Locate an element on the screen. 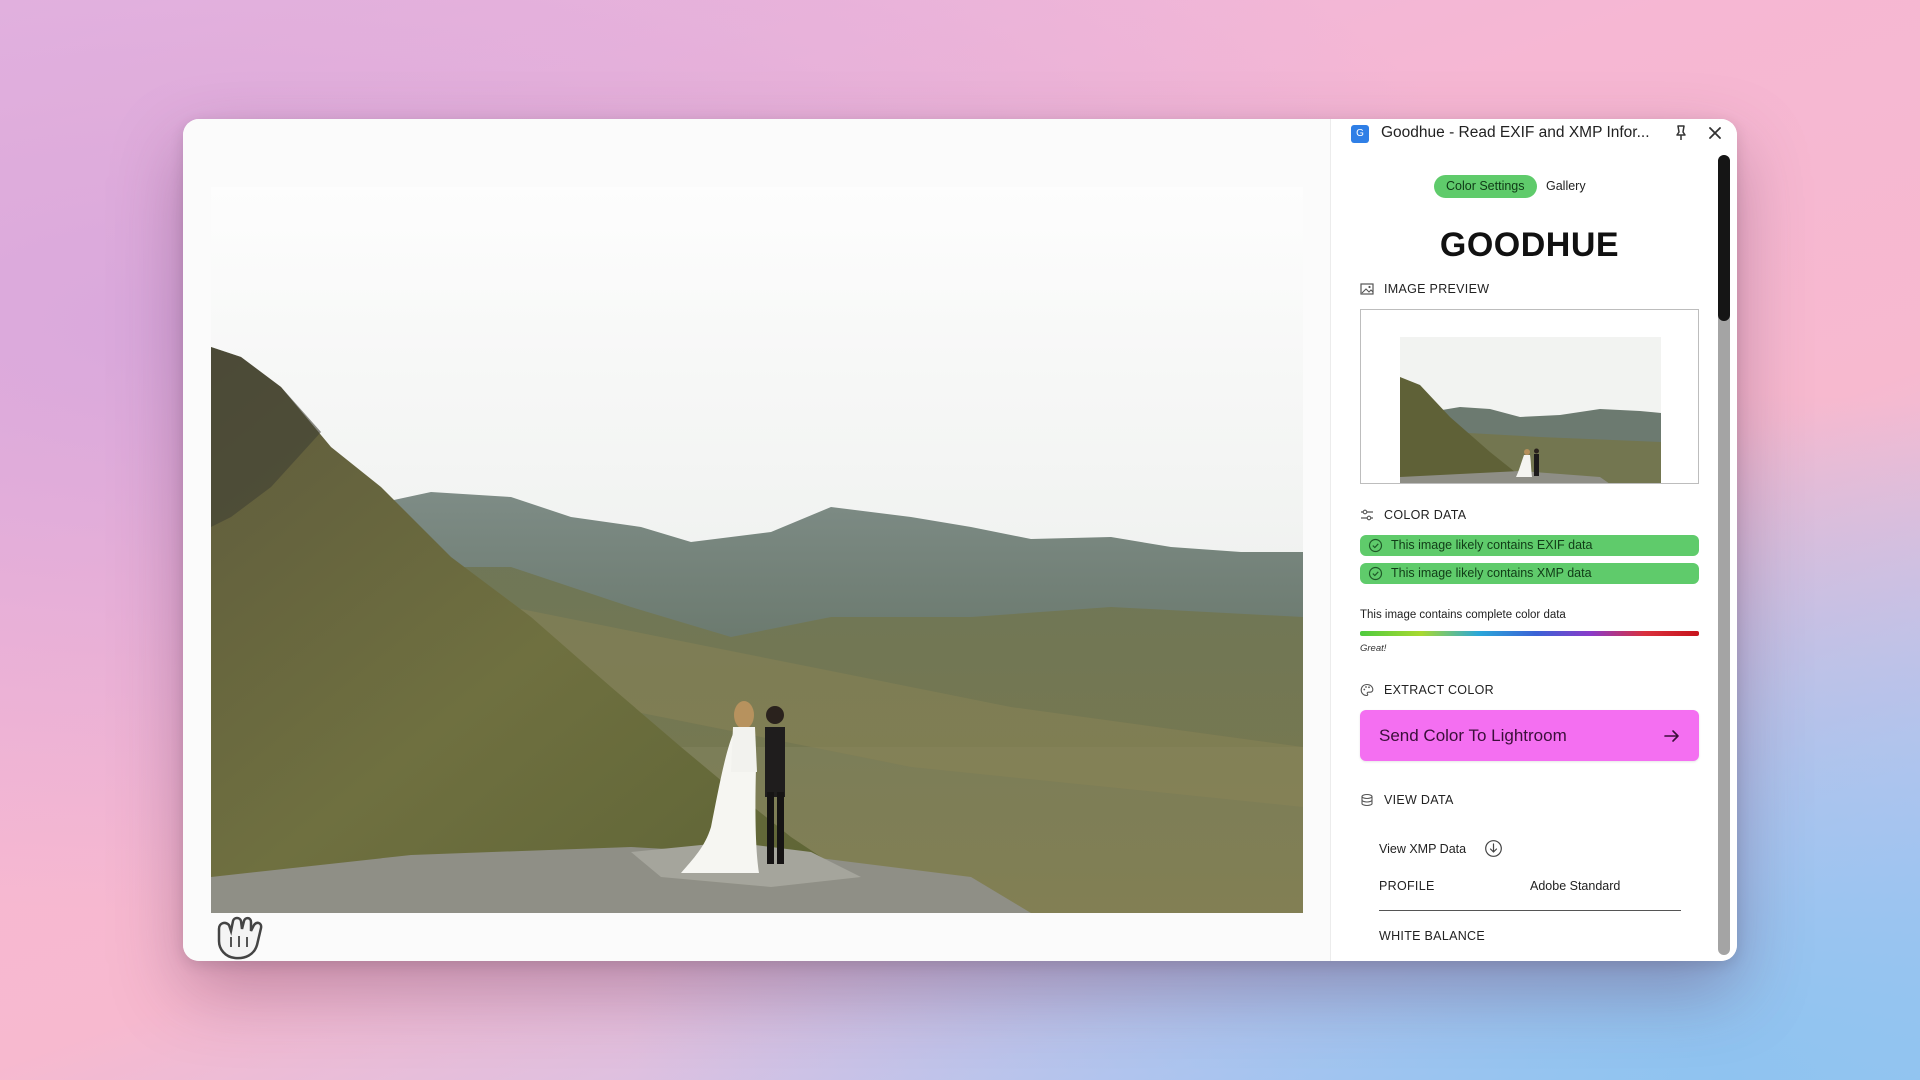  grab-hand-icon is located at coordinates (238, 935).